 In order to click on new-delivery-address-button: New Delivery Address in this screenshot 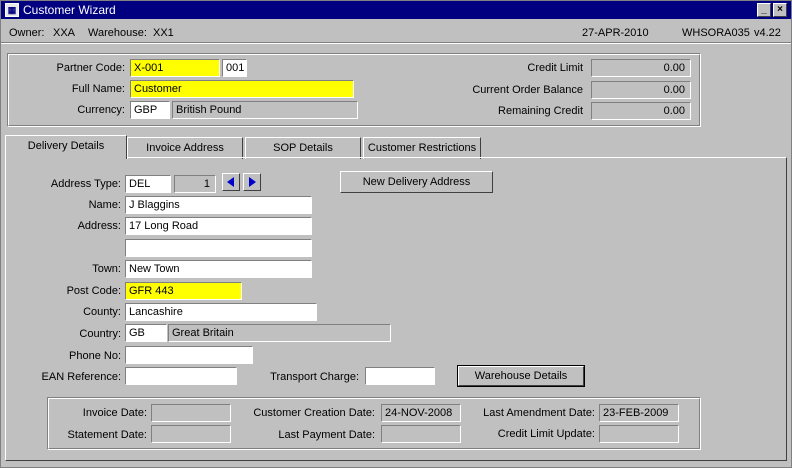, I will do `click(416, 182)`.